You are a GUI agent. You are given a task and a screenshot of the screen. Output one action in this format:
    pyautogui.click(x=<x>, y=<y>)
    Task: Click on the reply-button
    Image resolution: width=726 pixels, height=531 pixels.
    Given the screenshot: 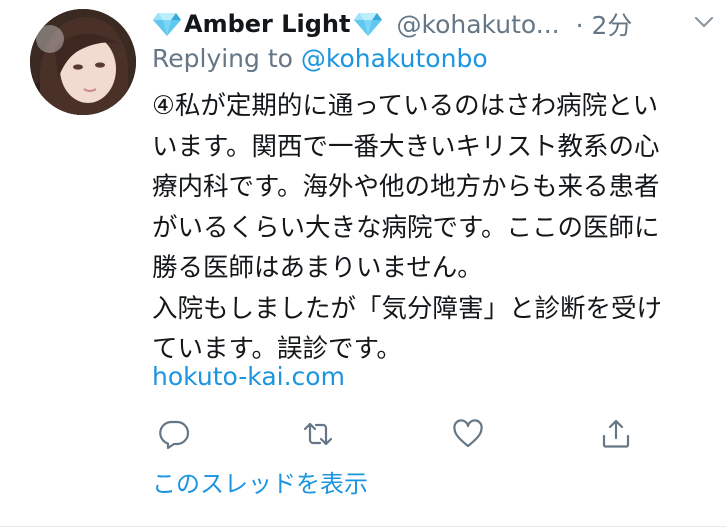 What is the action you would take?
    pyautogui.click(x=174, y=434)
    